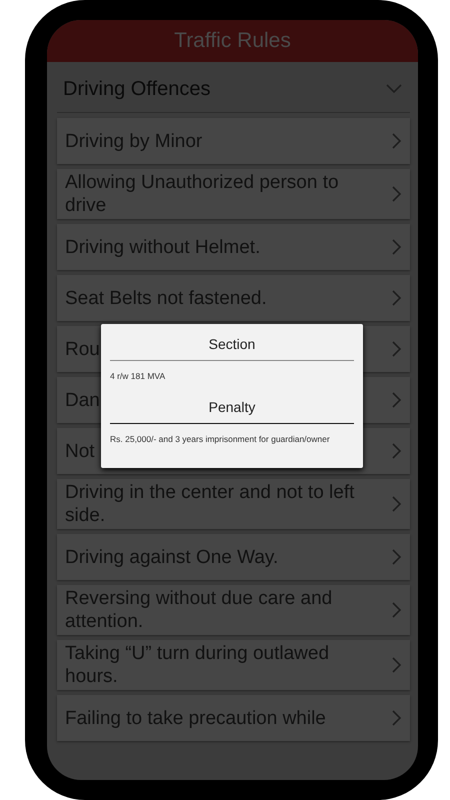 This screenshot has height=800, width=450. Describe the element at coordinates (232, 346) in the screenshot. I see `dialog-heading: Section` at that location.